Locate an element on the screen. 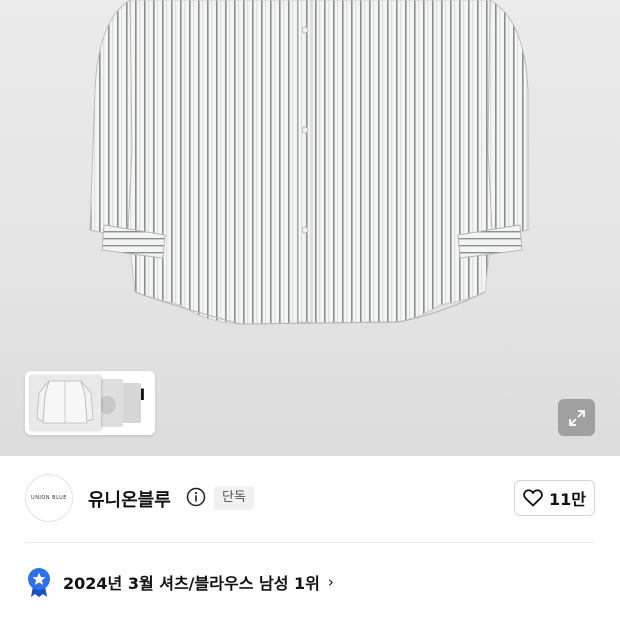  like-button: 11만 is located at coordinates (554, 498).